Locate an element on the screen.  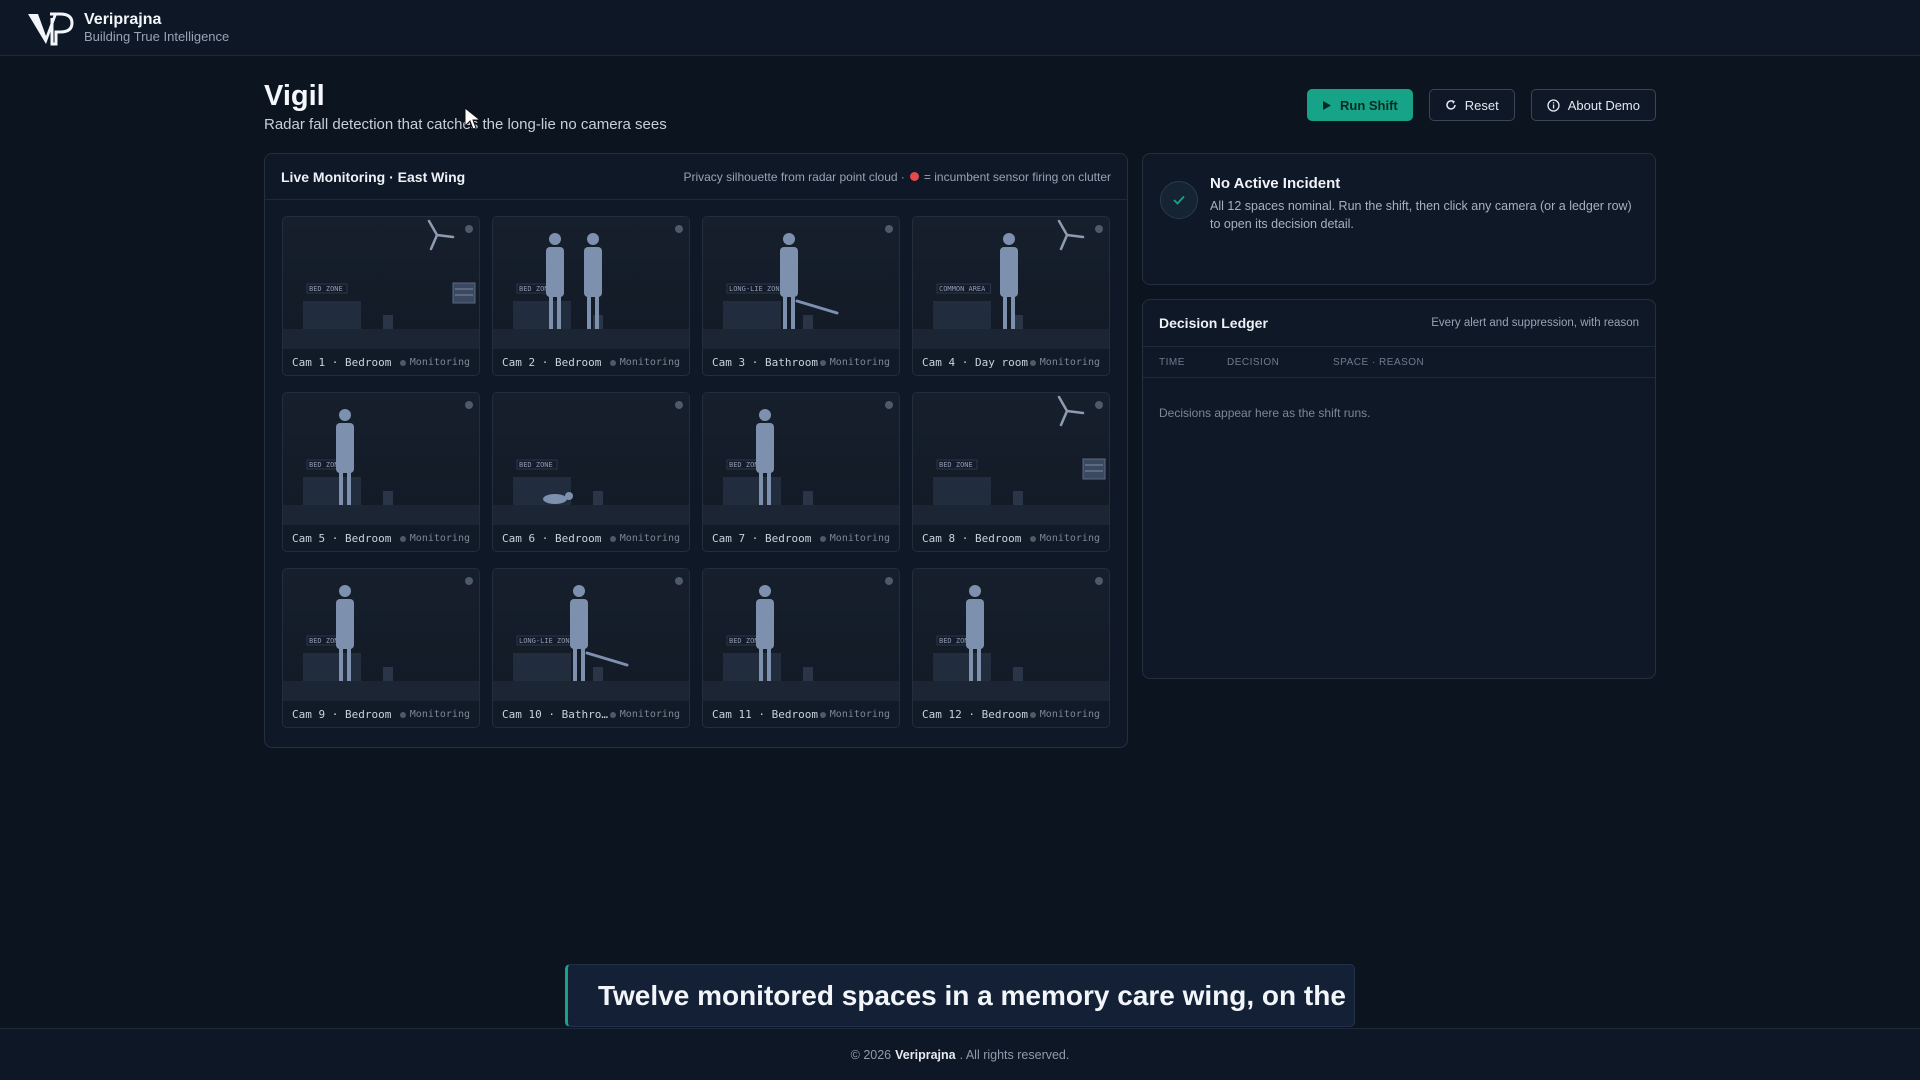
camera-label: Cam 6 · Bedroom is located at coordinates (552, 538).